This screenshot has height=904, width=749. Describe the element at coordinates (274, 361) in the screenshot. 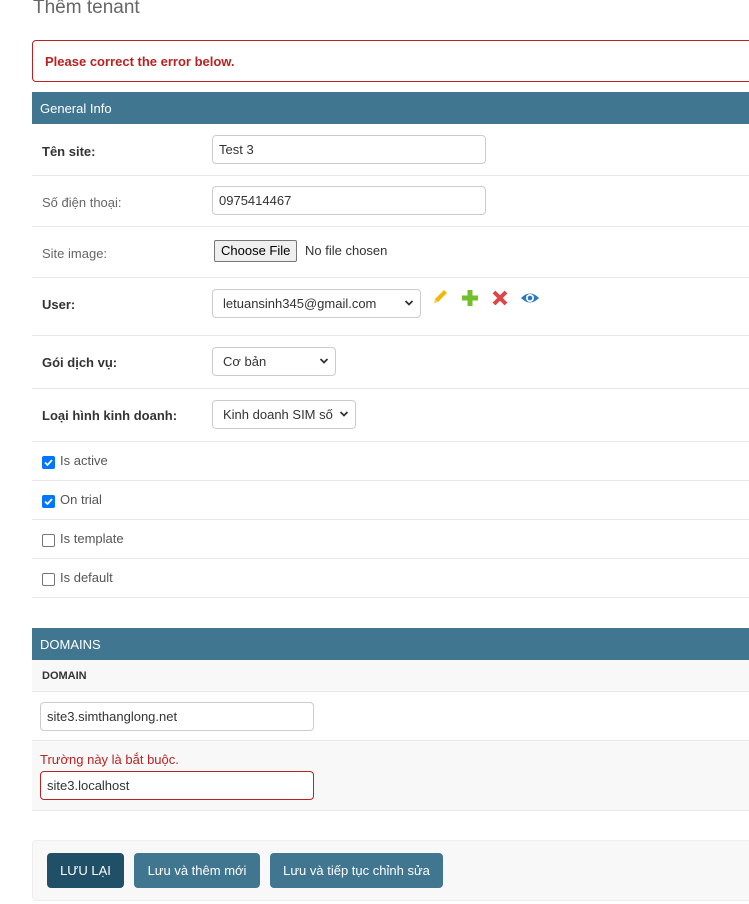

I see `plan-select: Cơ bản` at that location.